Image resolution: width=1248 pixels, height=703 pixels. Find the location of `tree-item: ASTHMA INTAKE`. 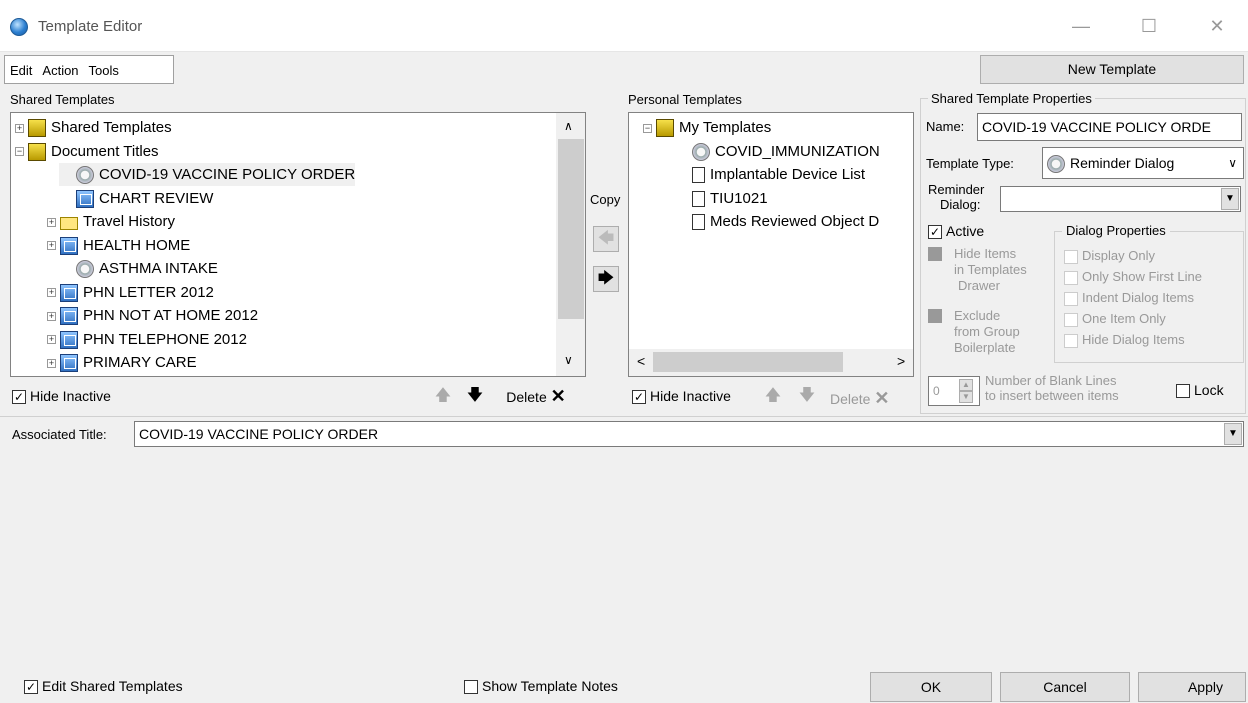

tree-item: ASTHMA INTAKE is located at coordinates (138, 268).